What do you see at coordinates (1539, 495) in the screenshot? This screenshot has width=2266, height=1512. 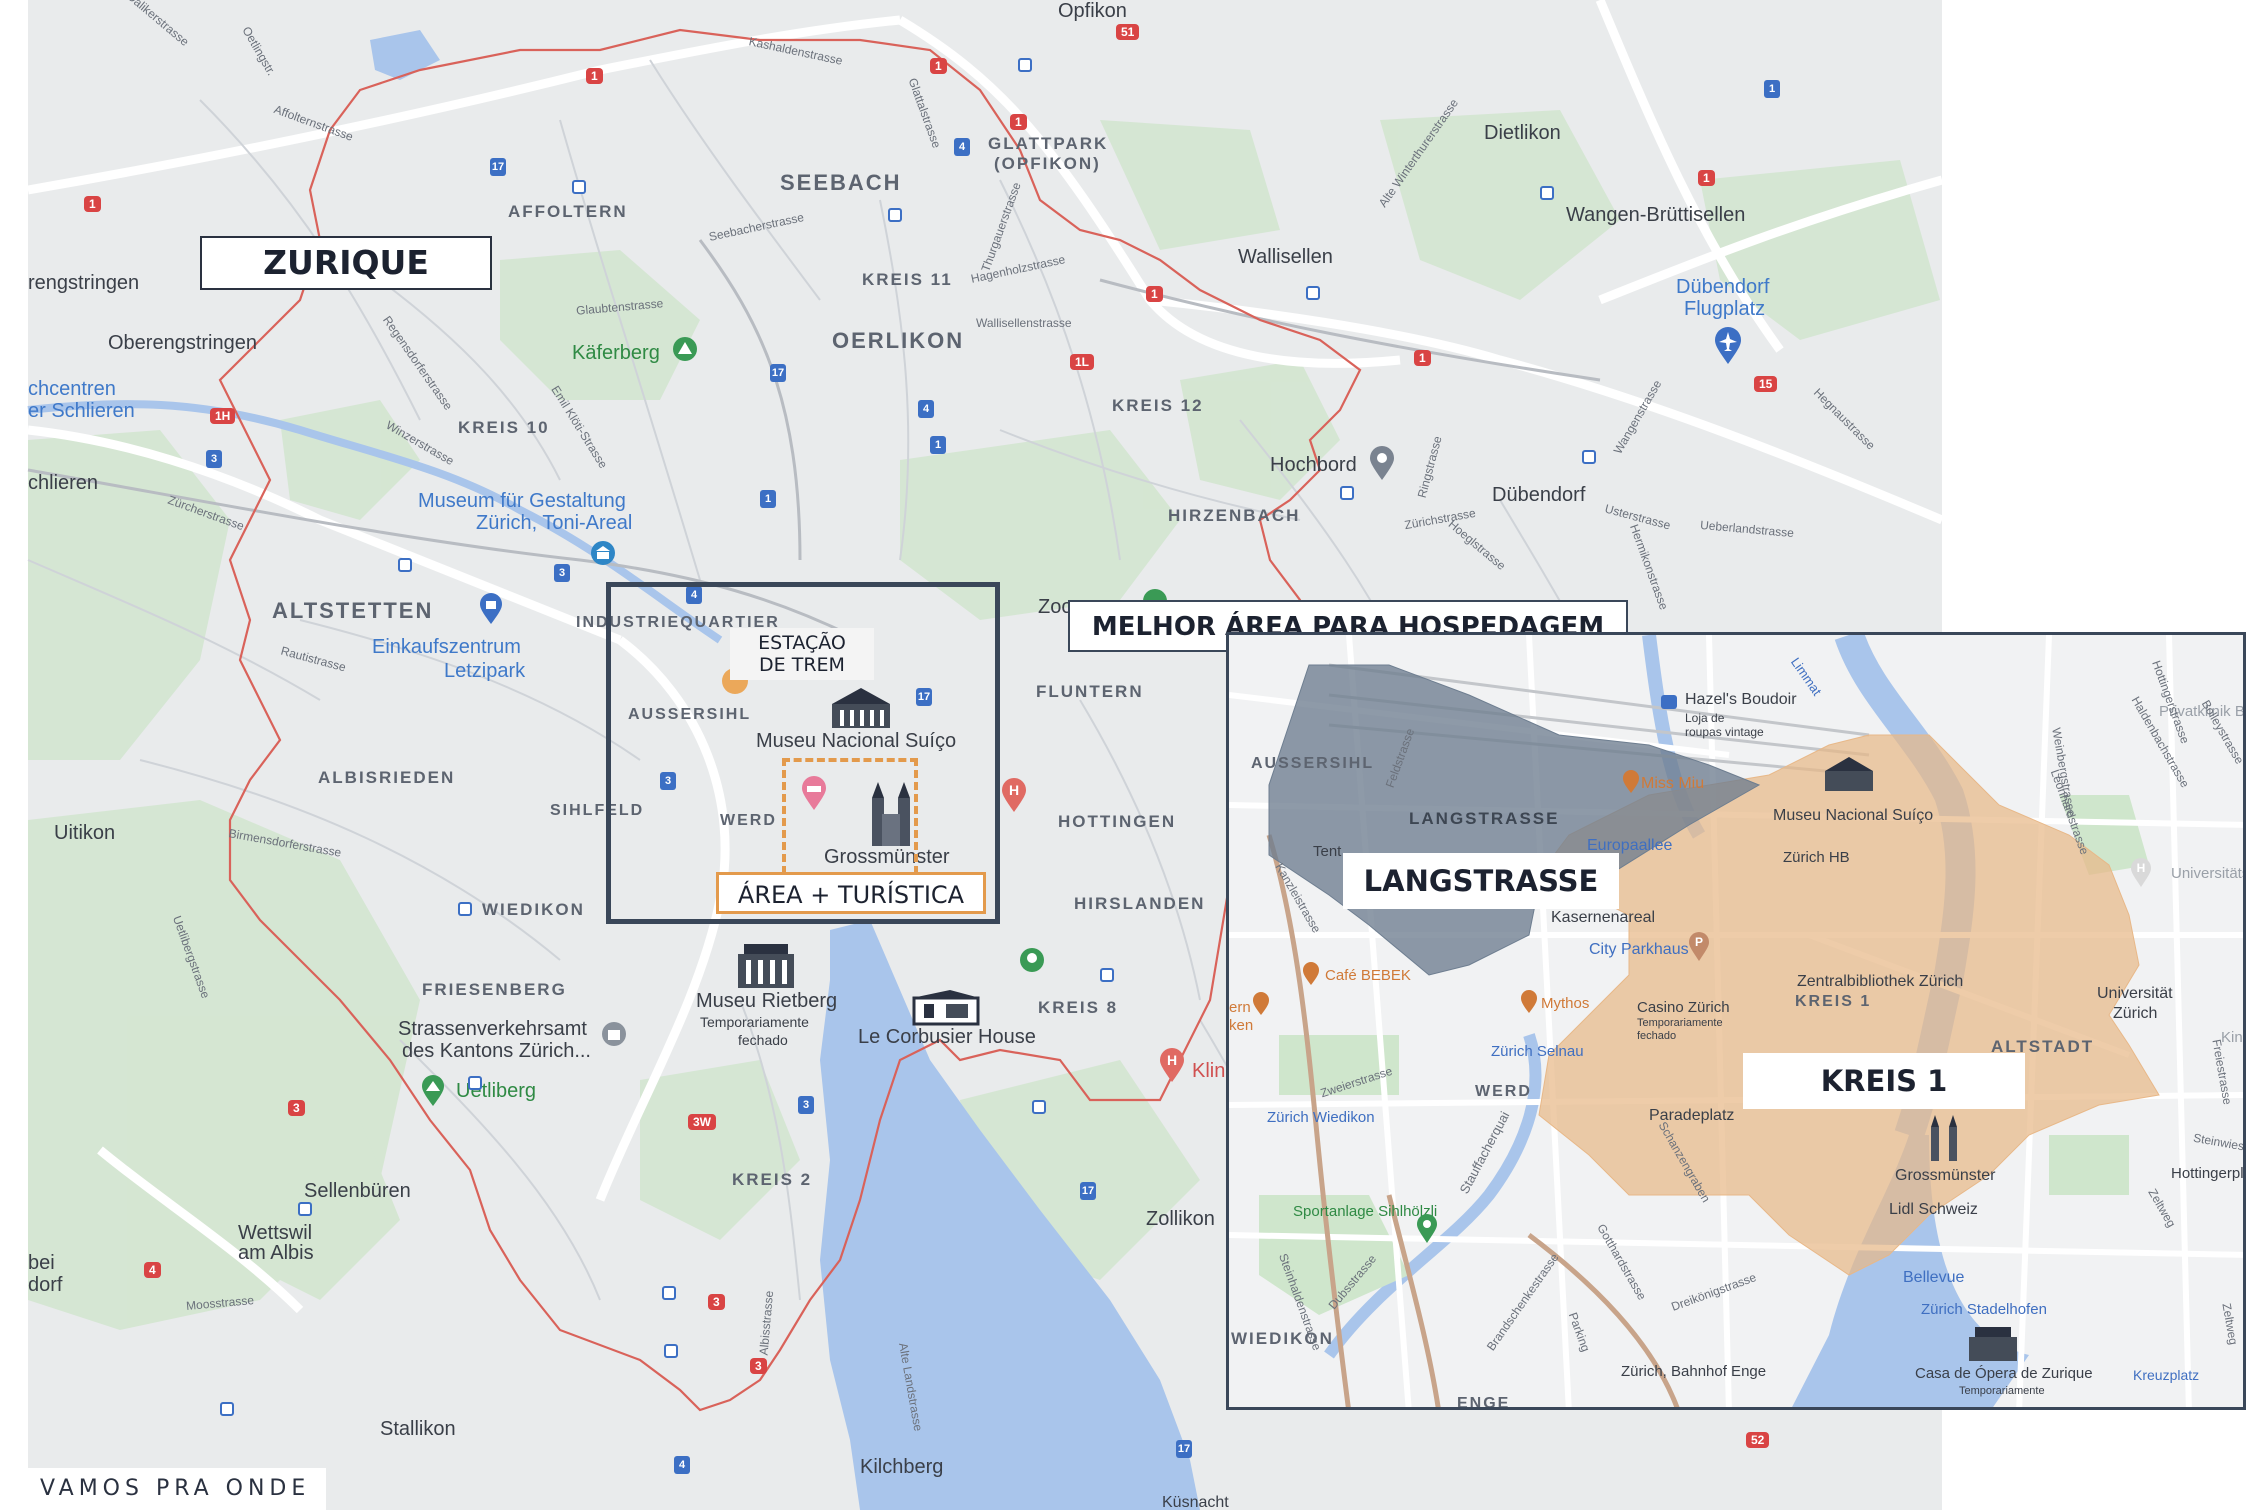 I see `place-dubendorf: Dübendorf` at bounding box center [1539, 495].